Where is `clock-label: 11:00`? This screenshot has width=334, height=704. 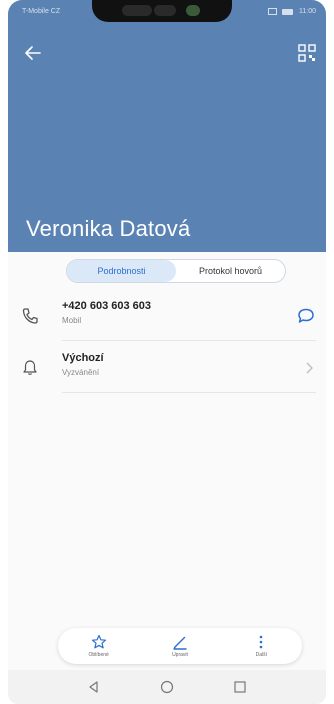 clock-label: 11:00 is located at coordinates (307, 11).